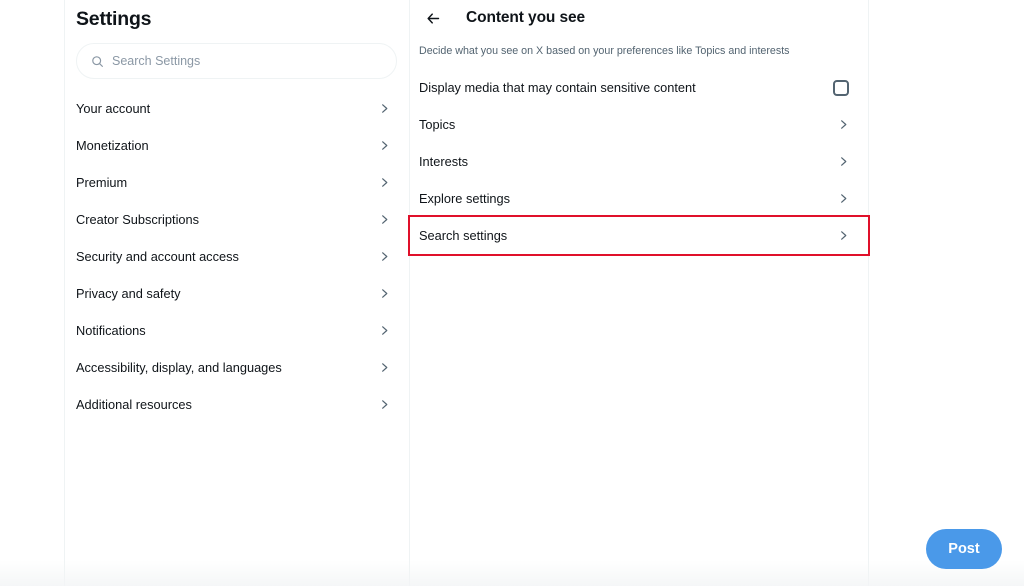  I want to click on sidebar-item-label: Security and account access, so click(157, 256).